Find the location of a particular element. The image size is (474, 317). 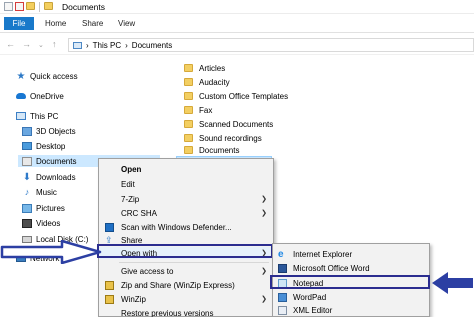

menu-divider is located at coordinates (194, 262).